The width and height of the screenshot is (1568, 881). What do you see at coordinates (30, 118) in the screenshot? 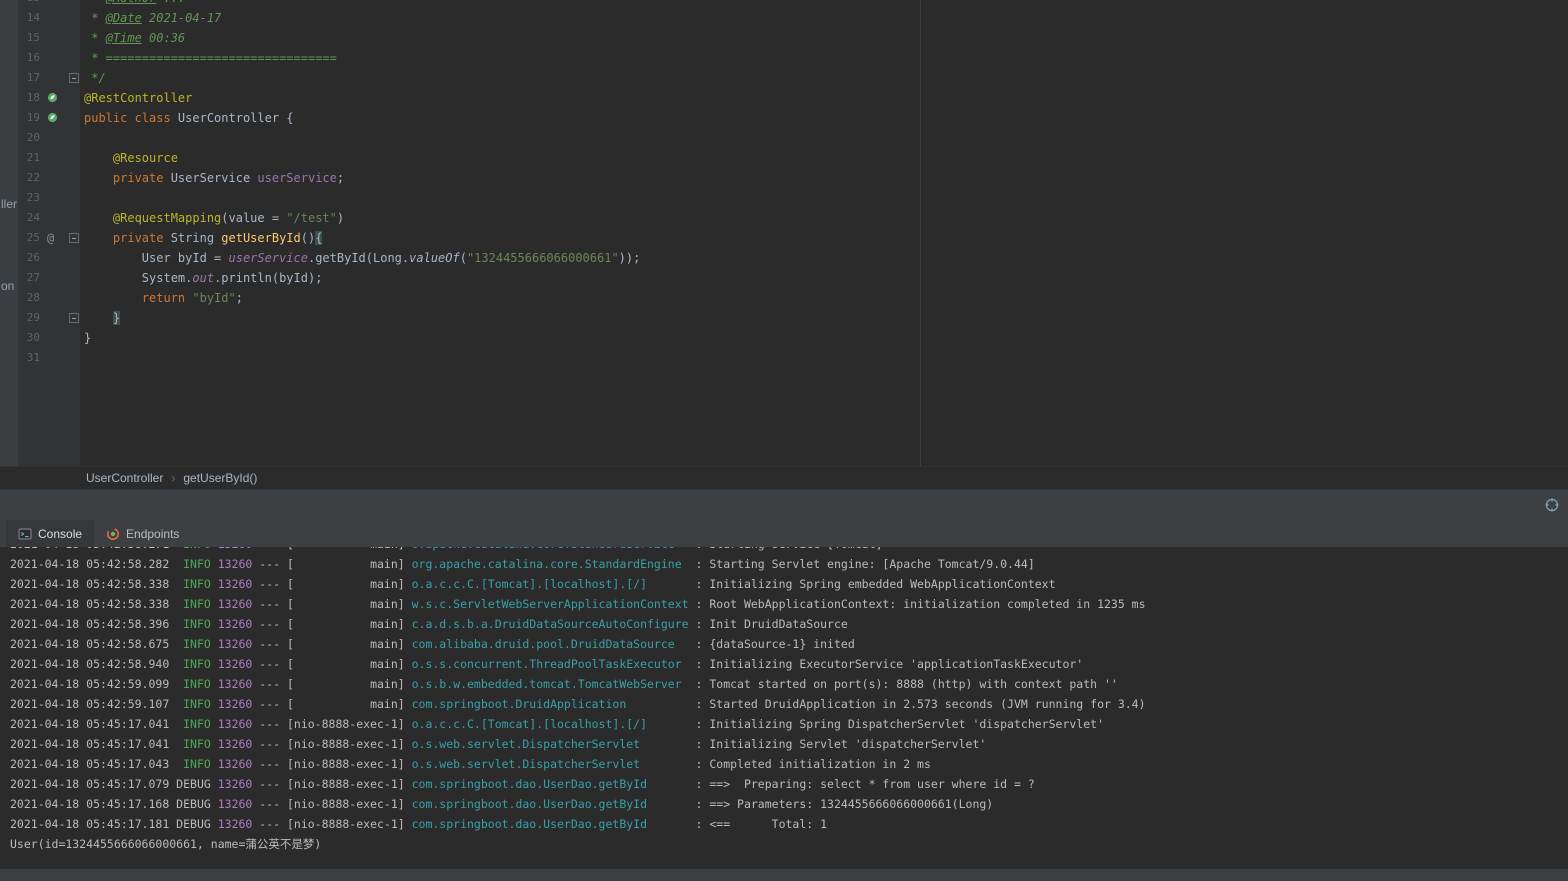
I see `line-number: 19` at bounding box center [30, 118].